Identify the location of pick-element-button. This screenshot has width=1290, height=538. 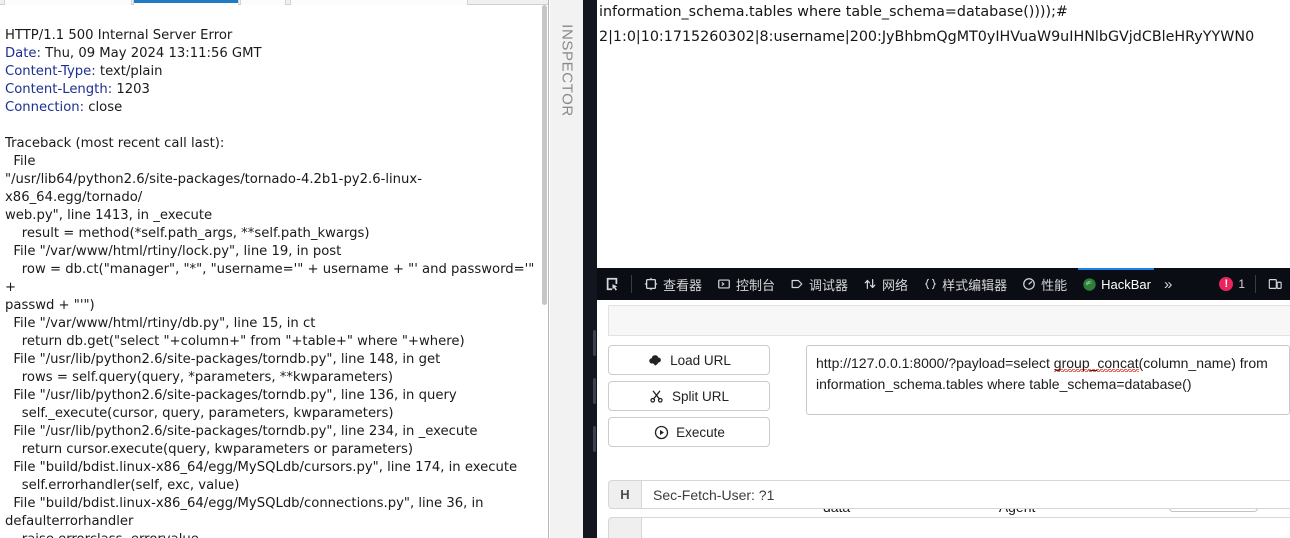
(612, 284).